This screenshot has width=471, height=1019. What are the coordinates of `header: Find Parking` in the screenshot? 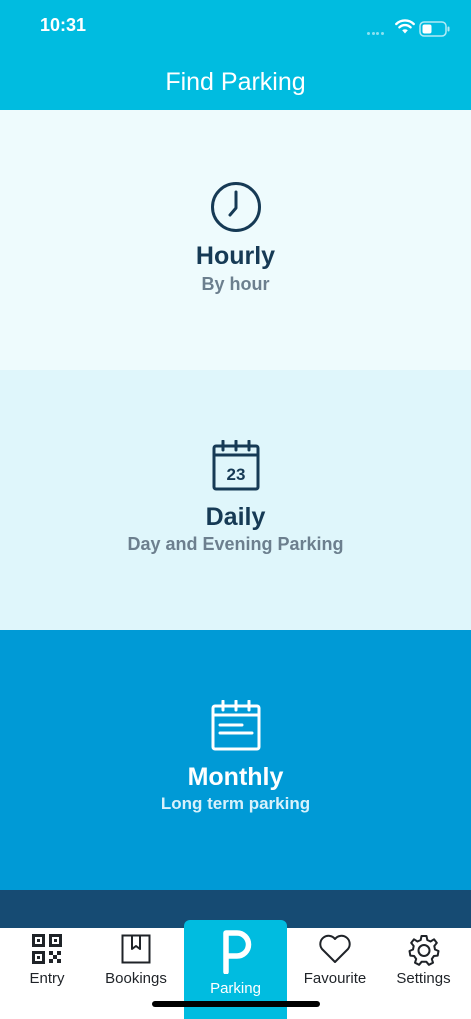 It's located at (235, 83).